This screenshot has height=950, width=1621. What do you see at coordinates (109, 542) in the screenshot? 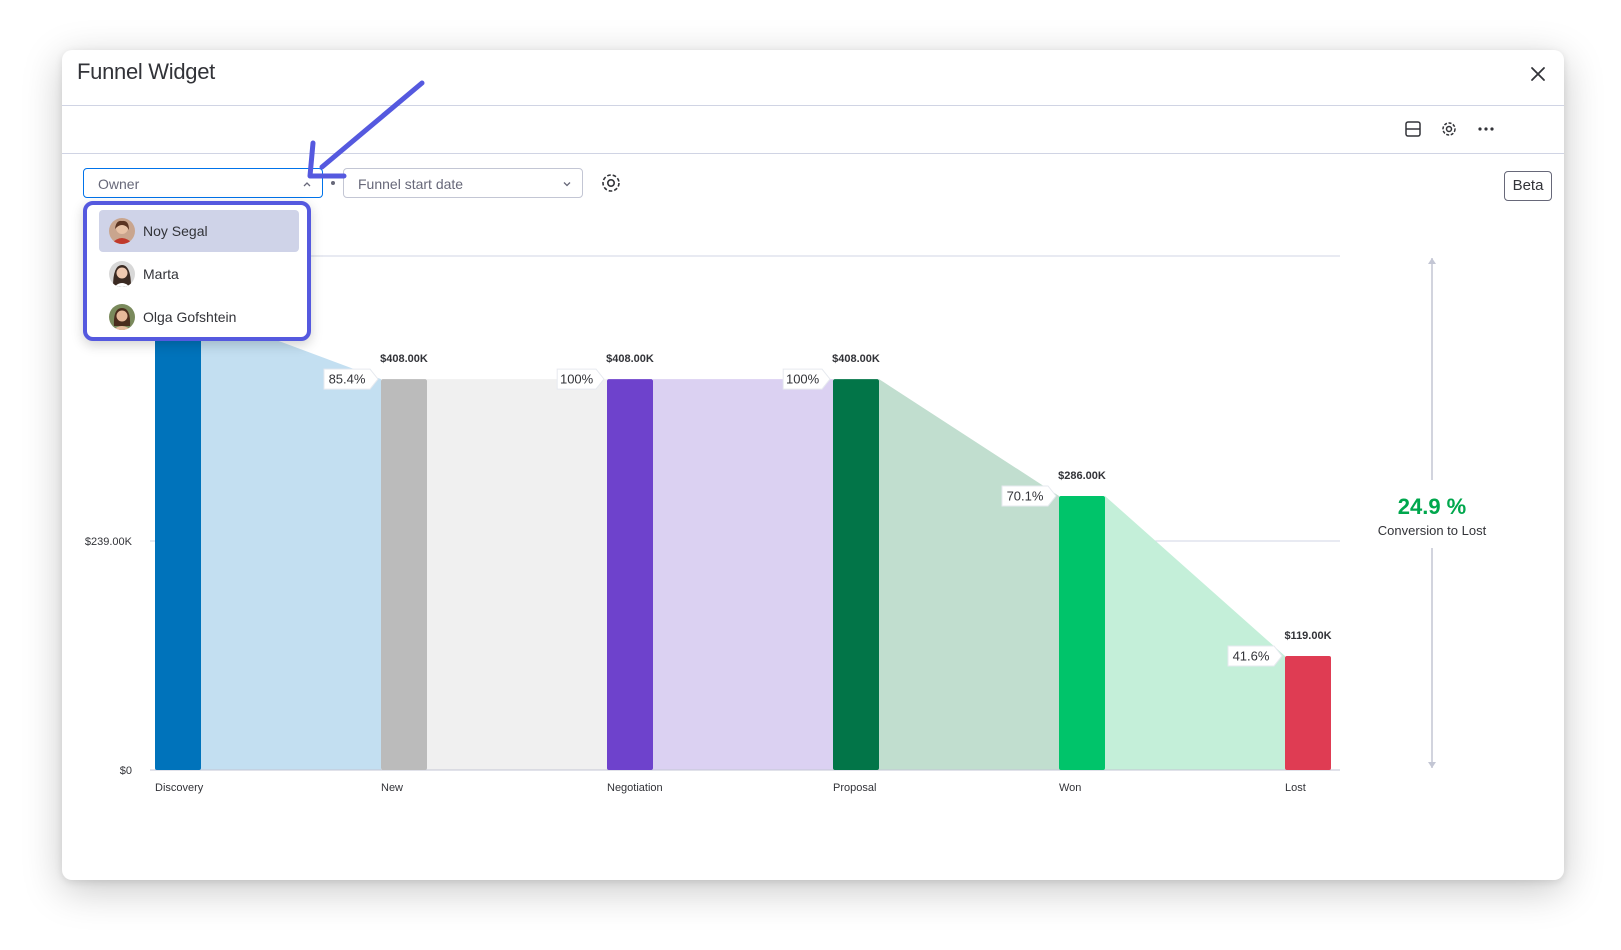
I see `y-tick-label: $239.00K` at bounding box center [109, 542].